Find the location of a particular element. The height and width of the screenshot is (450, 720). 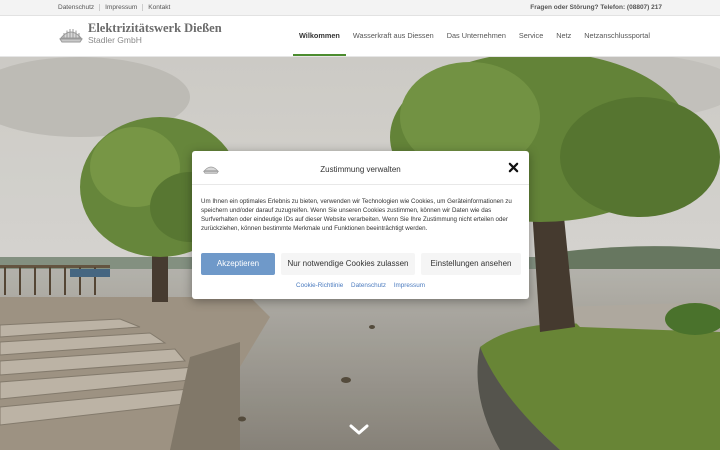

privacy-link: Datenschutz is located at coordinates (368, 285).